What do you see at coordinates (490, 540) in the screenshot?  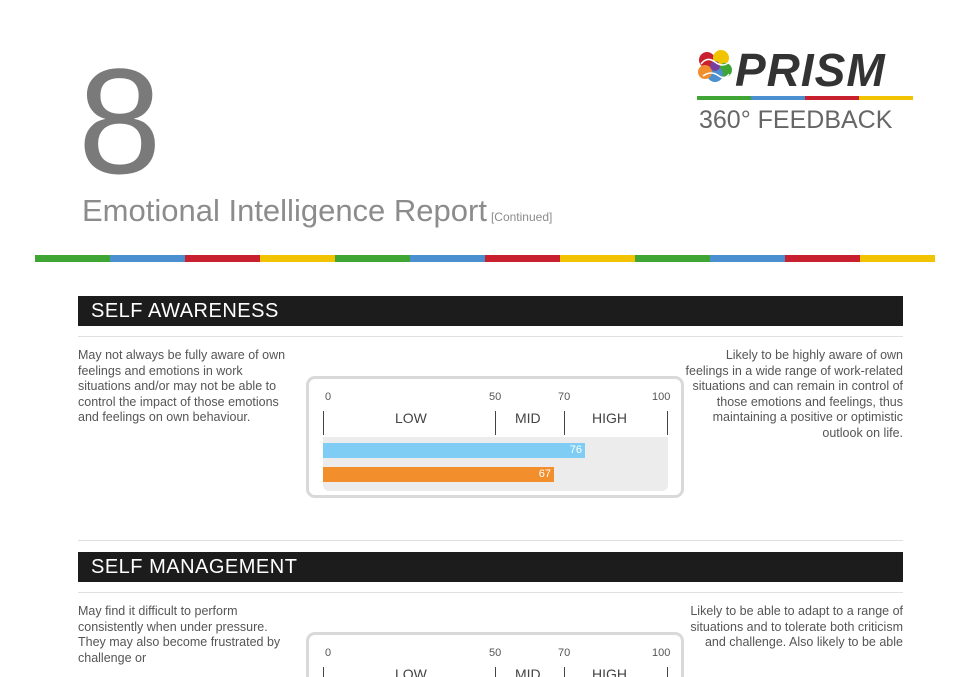 I see `section-separator` at bounding box center [490, 540].